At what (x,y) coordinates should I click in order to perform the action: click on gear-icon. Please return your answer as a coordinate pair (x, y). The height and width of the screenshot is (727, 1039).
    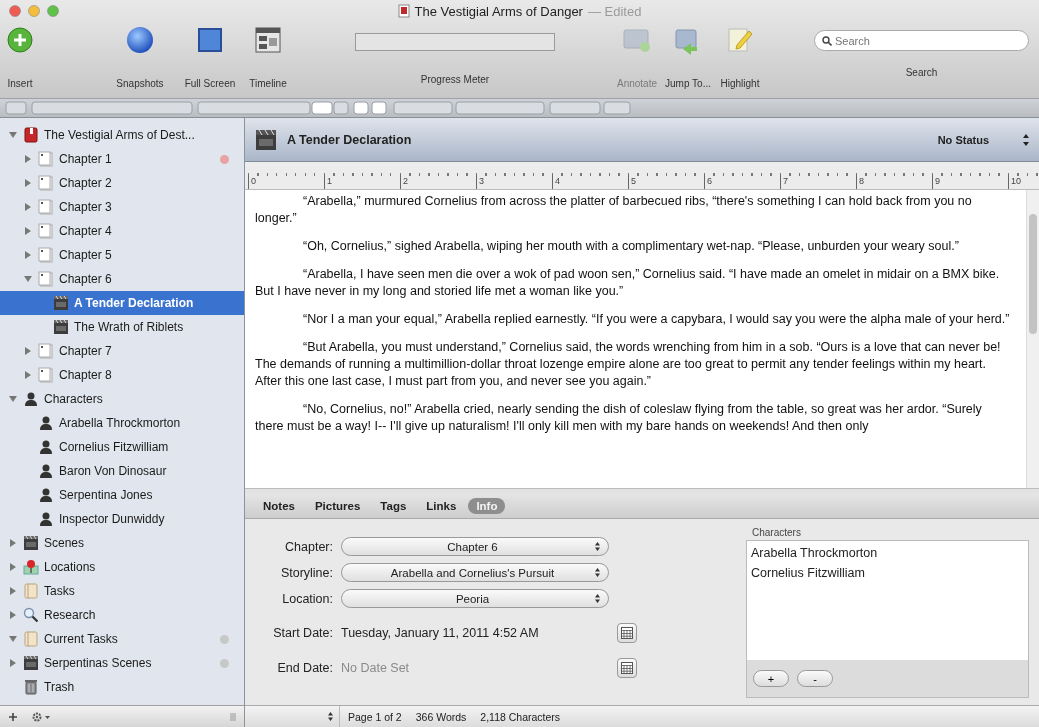
    Looking at the image, I should click on (42, 716).